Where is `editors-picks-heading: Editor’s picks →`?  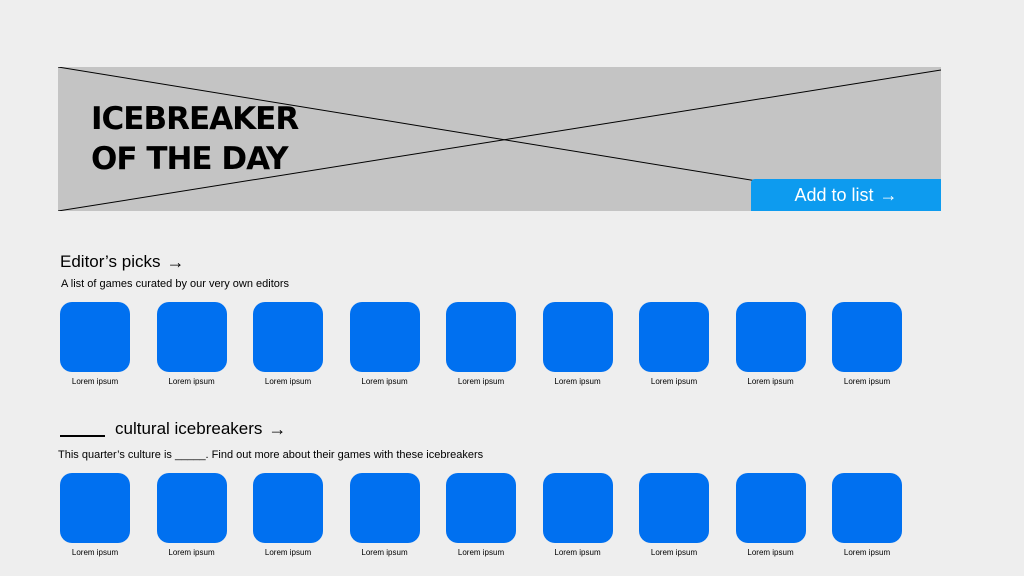
editors-picks-heading: Editor’s picks → is located at coordinates (122, 262).